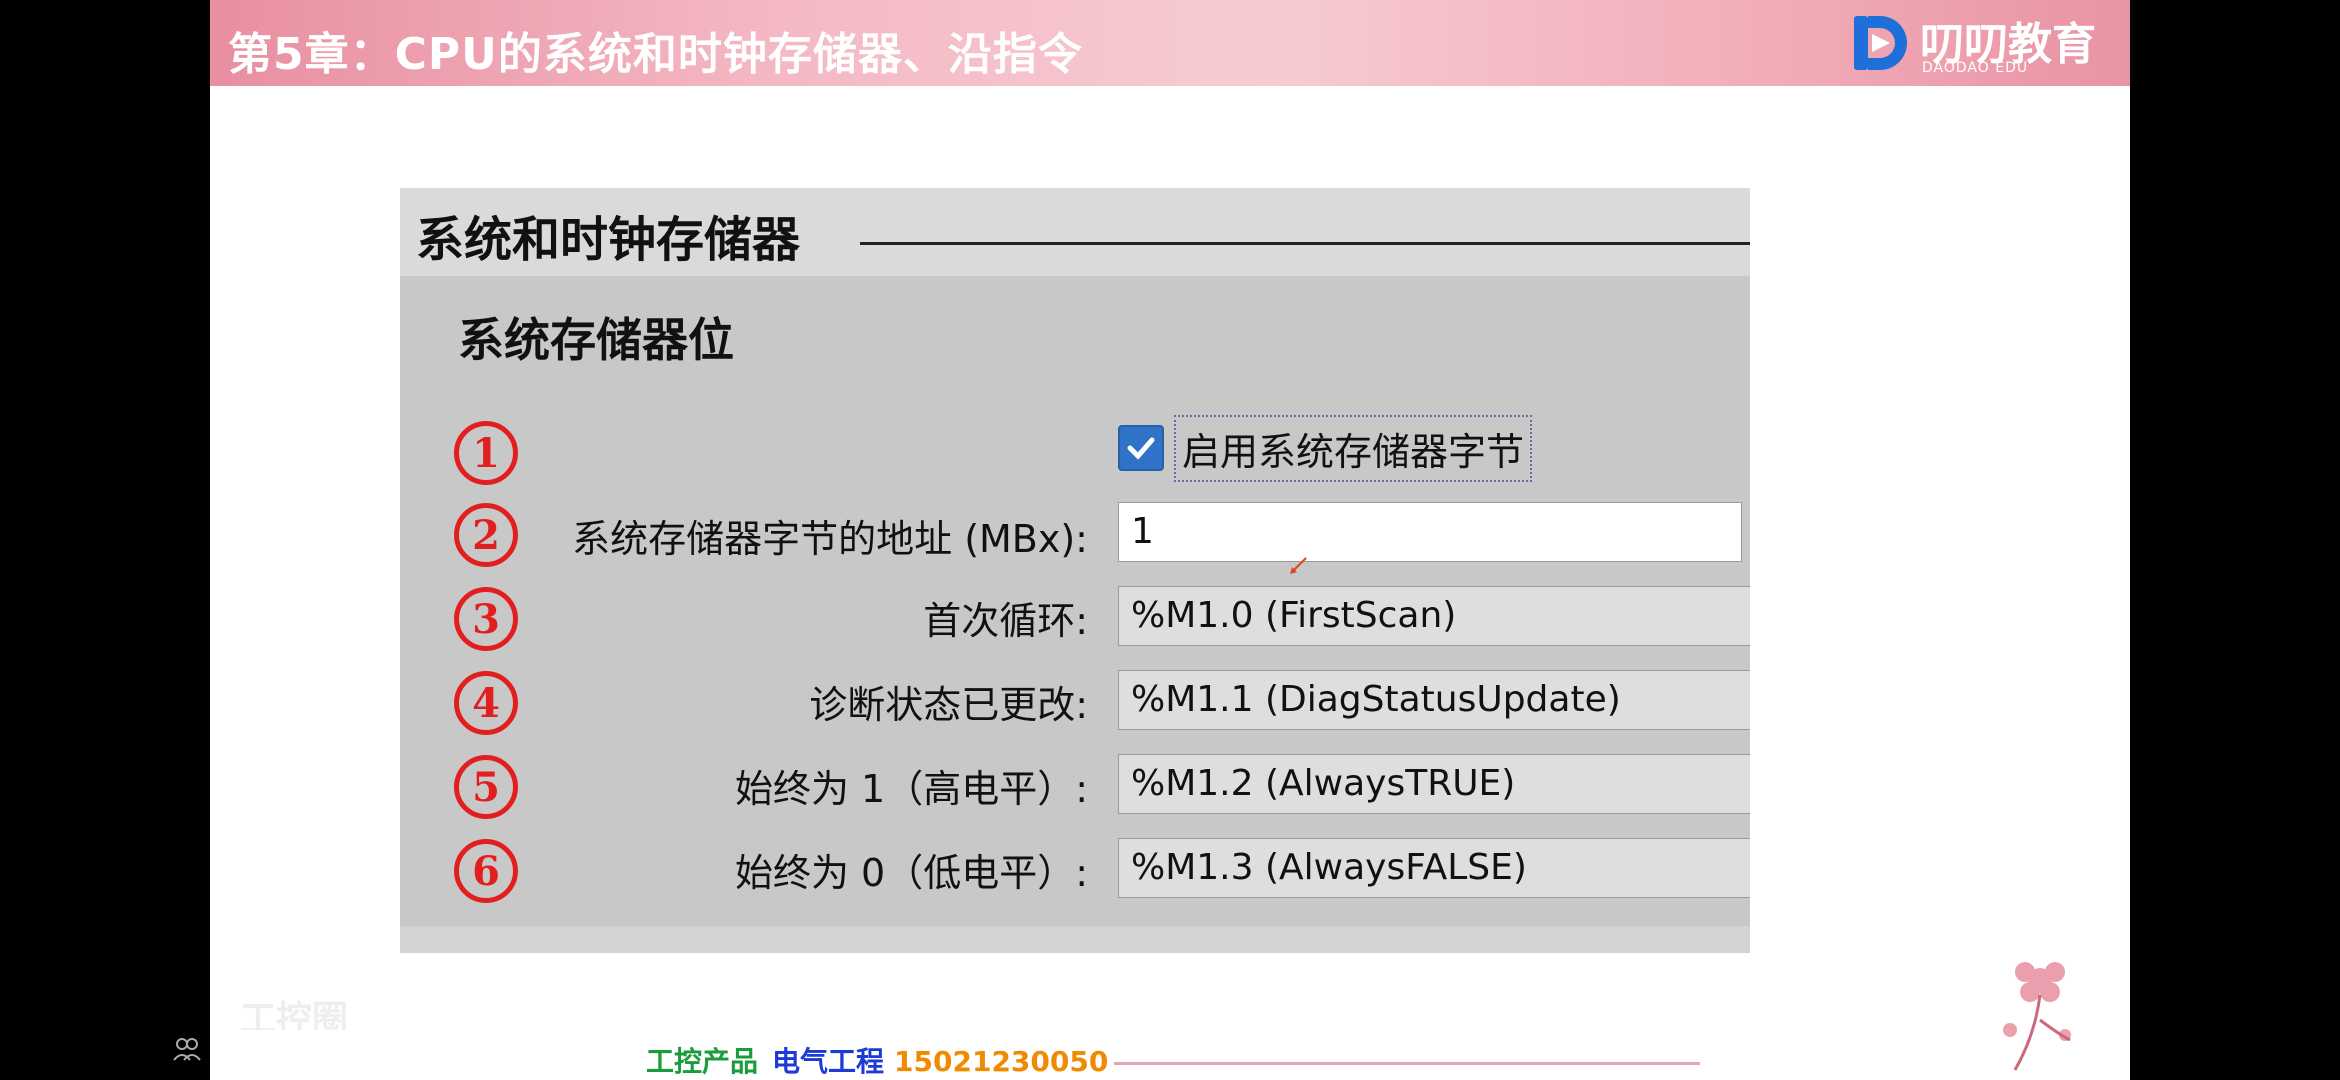 This screenshot has height=1080, width=2340. Describe the element at coordinates (486, 703) in the screenshot. I see `marker-4: 4` at that location.